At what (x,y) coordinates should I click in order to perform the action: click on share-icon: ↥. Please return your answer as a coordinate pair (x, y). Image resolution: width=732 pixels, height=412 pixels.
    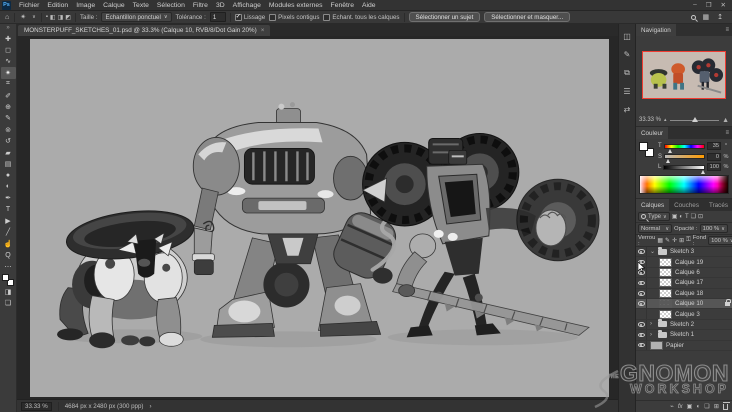
    Looking at the image, I should click on (720, 17).